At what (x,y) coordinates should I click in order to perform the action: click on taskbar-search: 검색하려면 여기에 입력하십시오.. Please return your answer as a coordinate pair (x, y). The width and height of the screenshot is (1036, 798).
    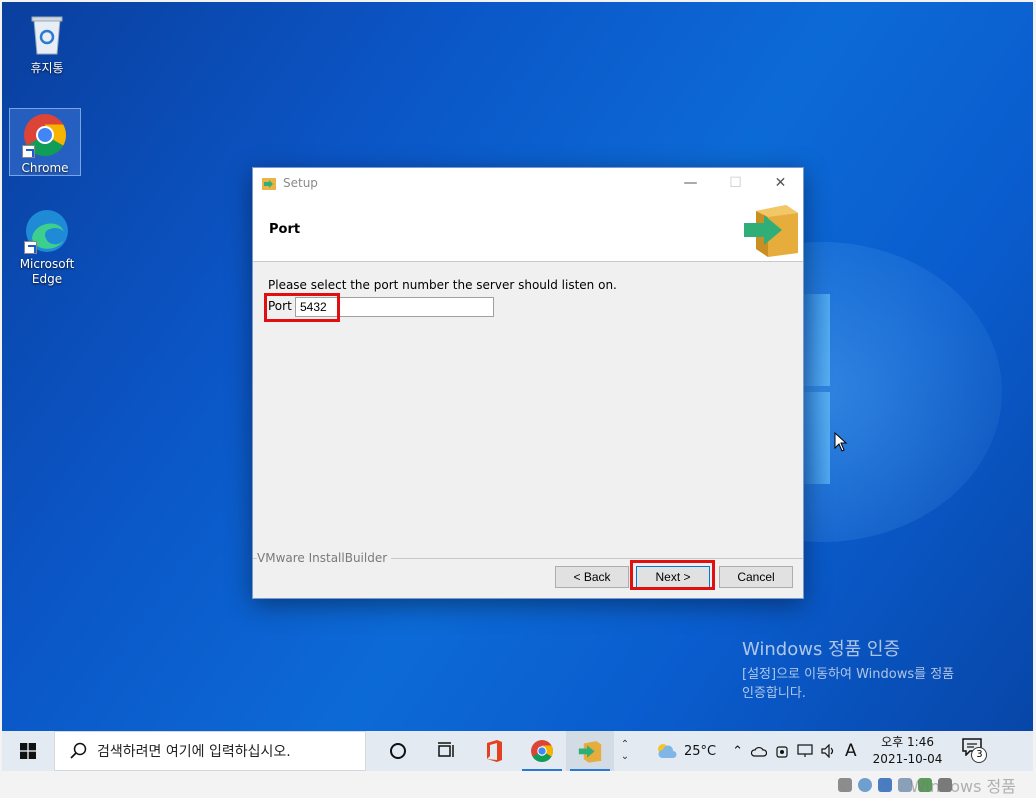
    Looking at the image, I should click on (210, 751).